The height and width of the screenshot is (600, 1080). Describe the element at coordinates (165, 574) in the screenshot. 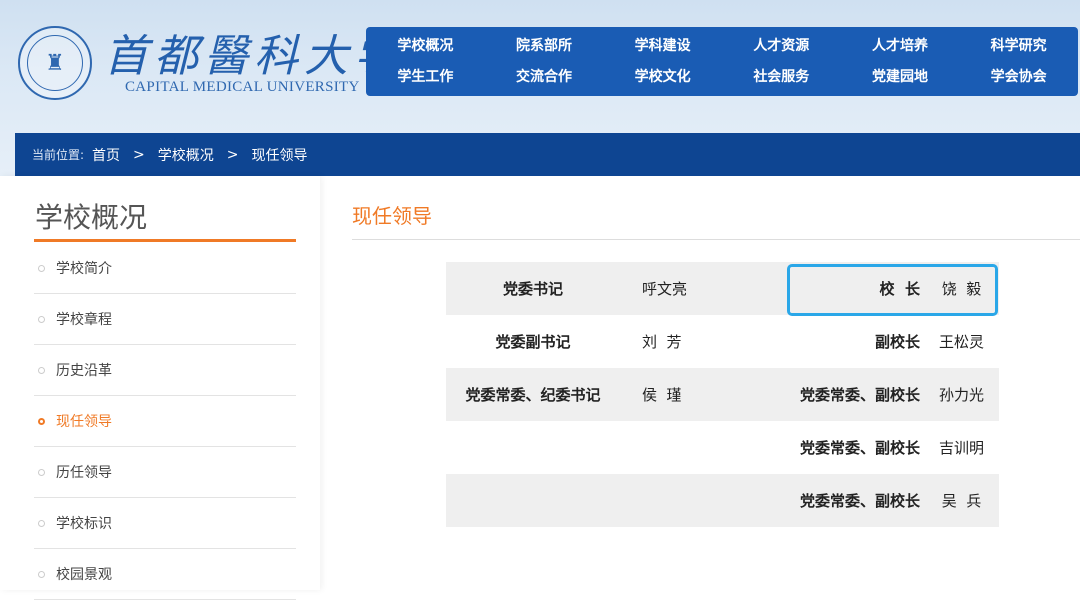

I see `sidebar-item: 校园景观` at that location.